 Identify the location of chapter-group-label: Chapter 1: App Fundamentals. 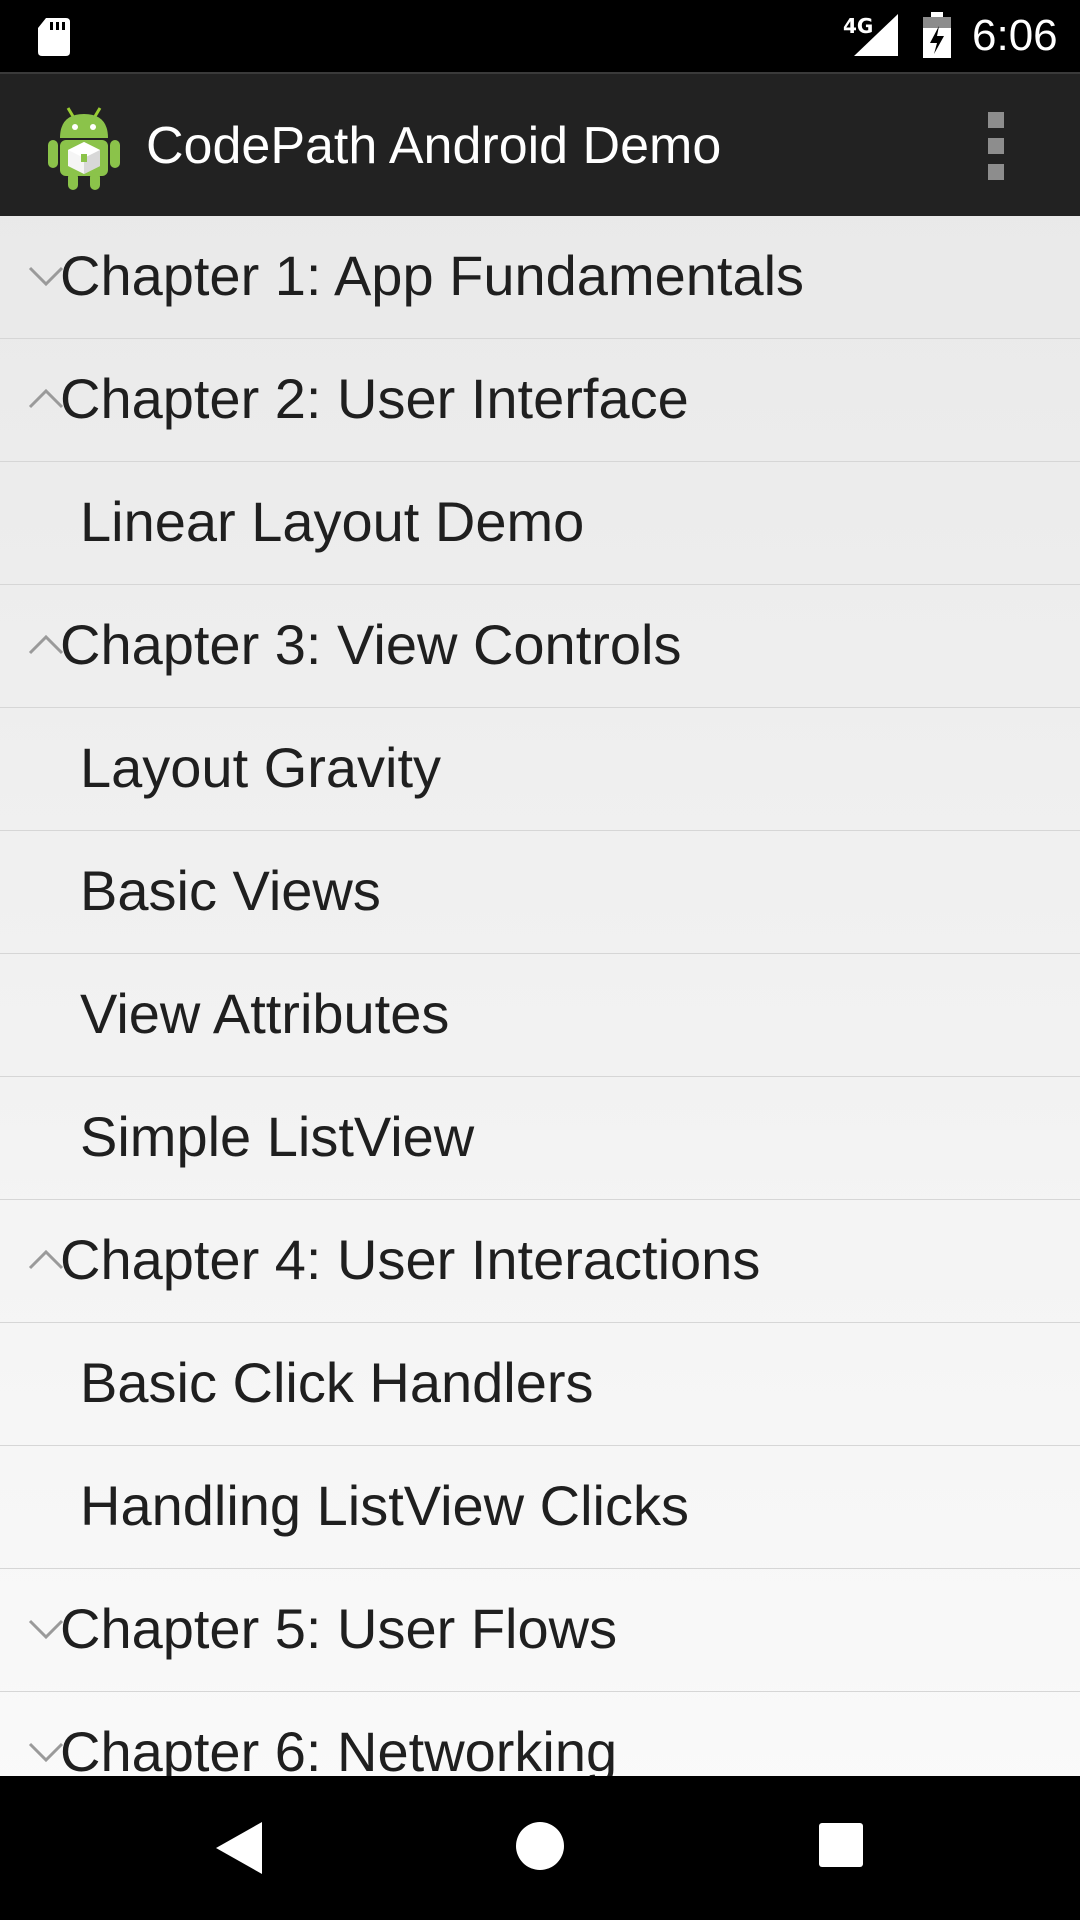
(432, 275).